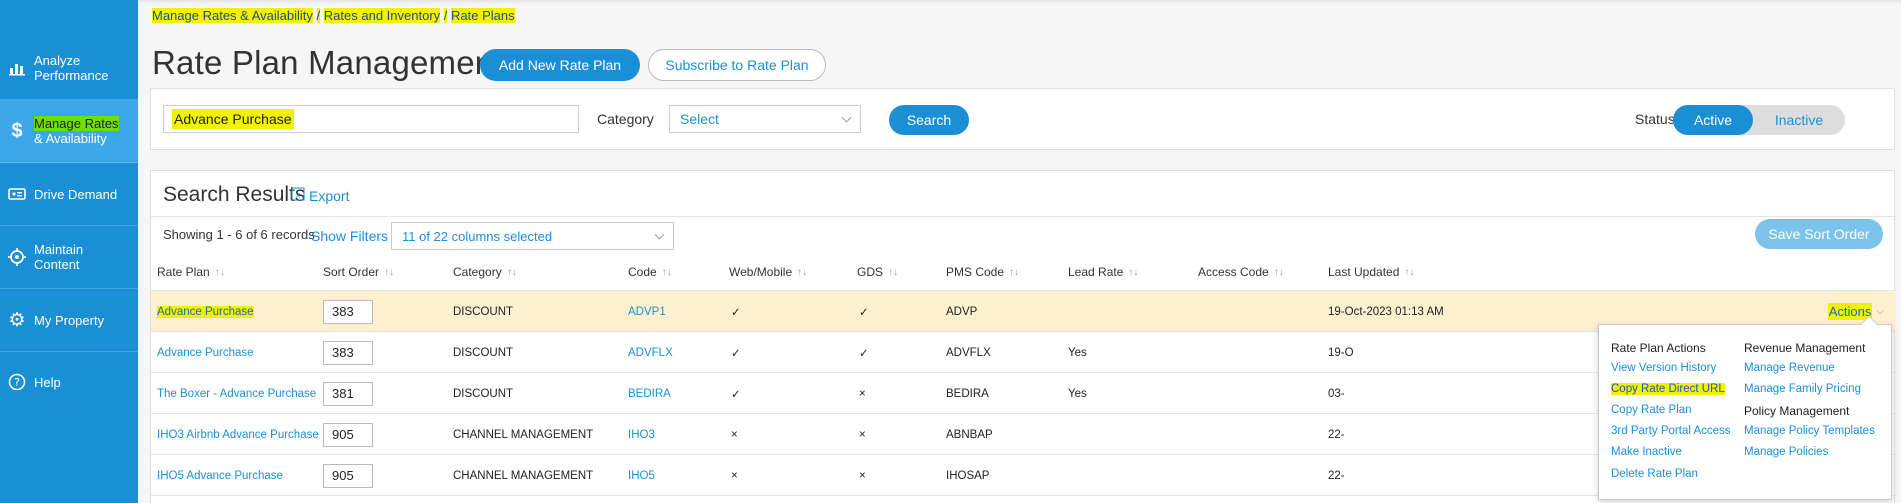  What do you see at coordinates (232, 15) in the screenshot?
I see `breadcrumb-item-manage-rates: Manage Rates & Availability` at bounding box center [232, 15].